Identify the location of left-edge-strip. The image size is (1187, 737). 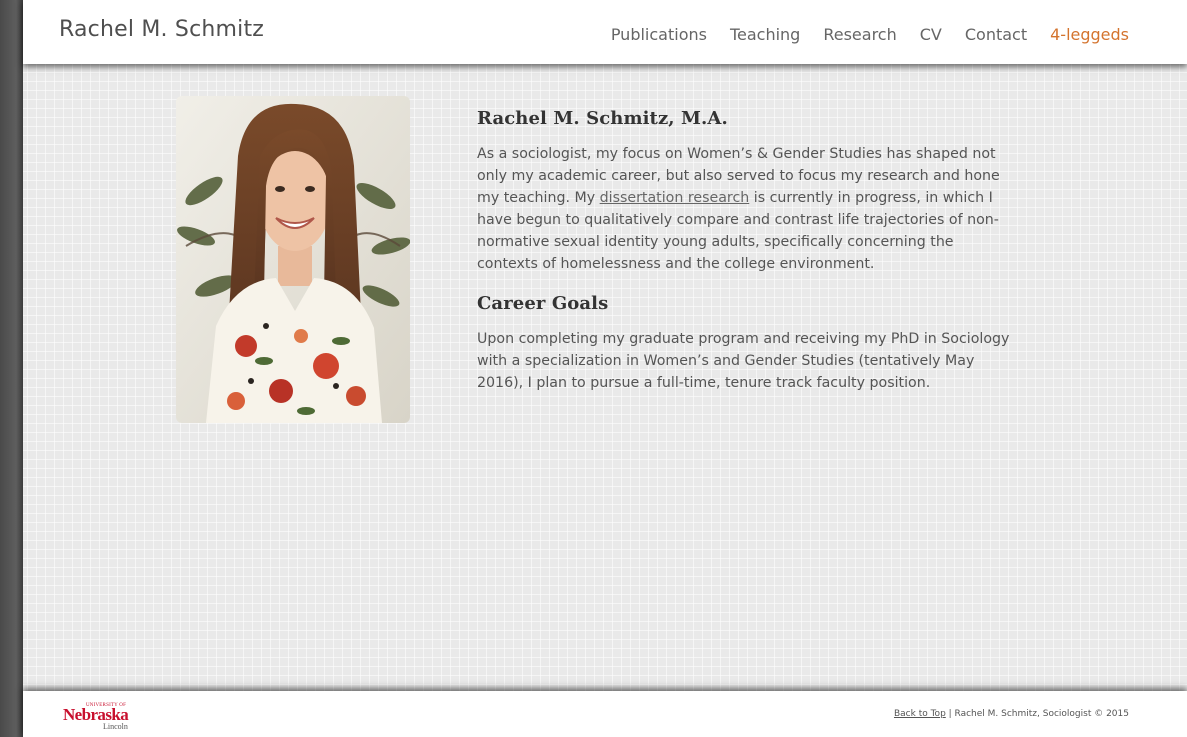
(11, 368).